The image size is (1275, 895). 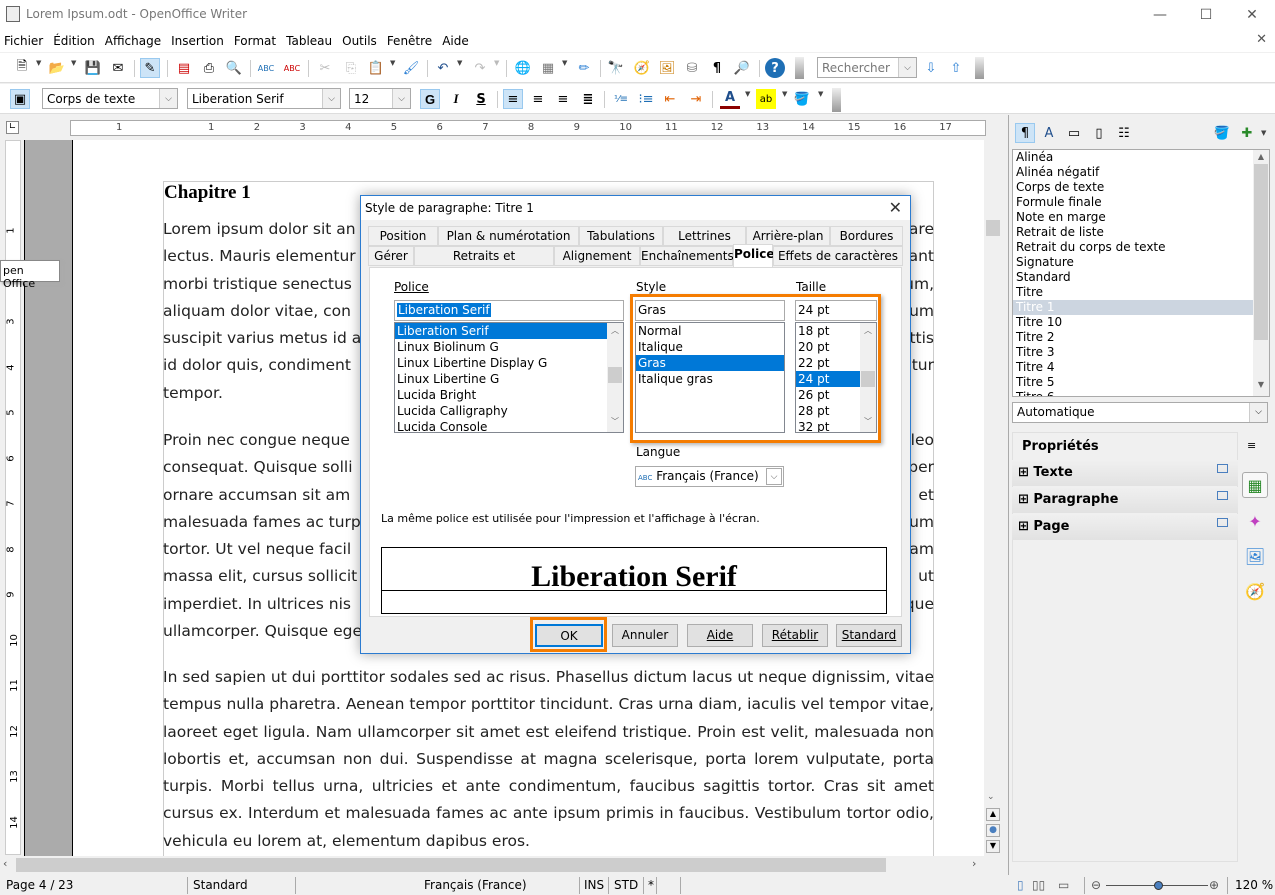 I want to click on paragraph-style-select: Corps de texte ⌵, so click(x=110, y=98).